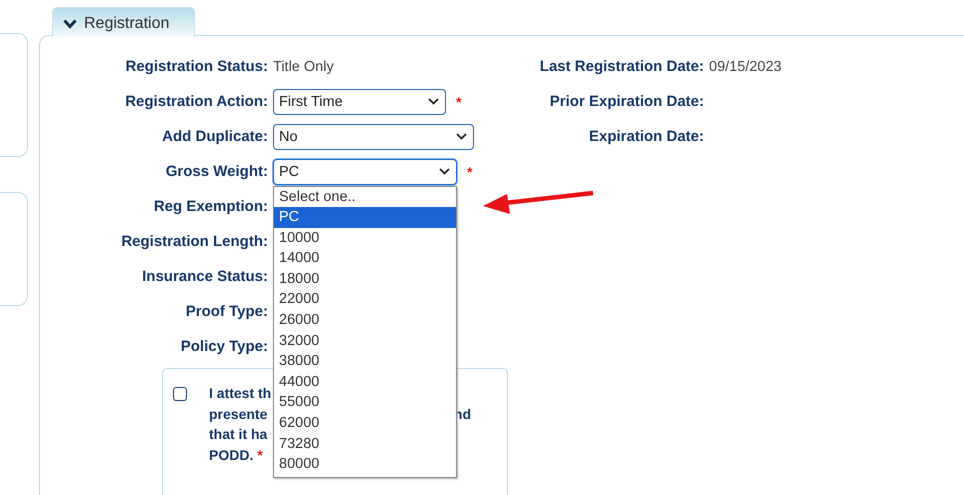  Describe the element at coordinates (365, 403) in the screenshot. I see `dropdown-option: 55000` at that location.